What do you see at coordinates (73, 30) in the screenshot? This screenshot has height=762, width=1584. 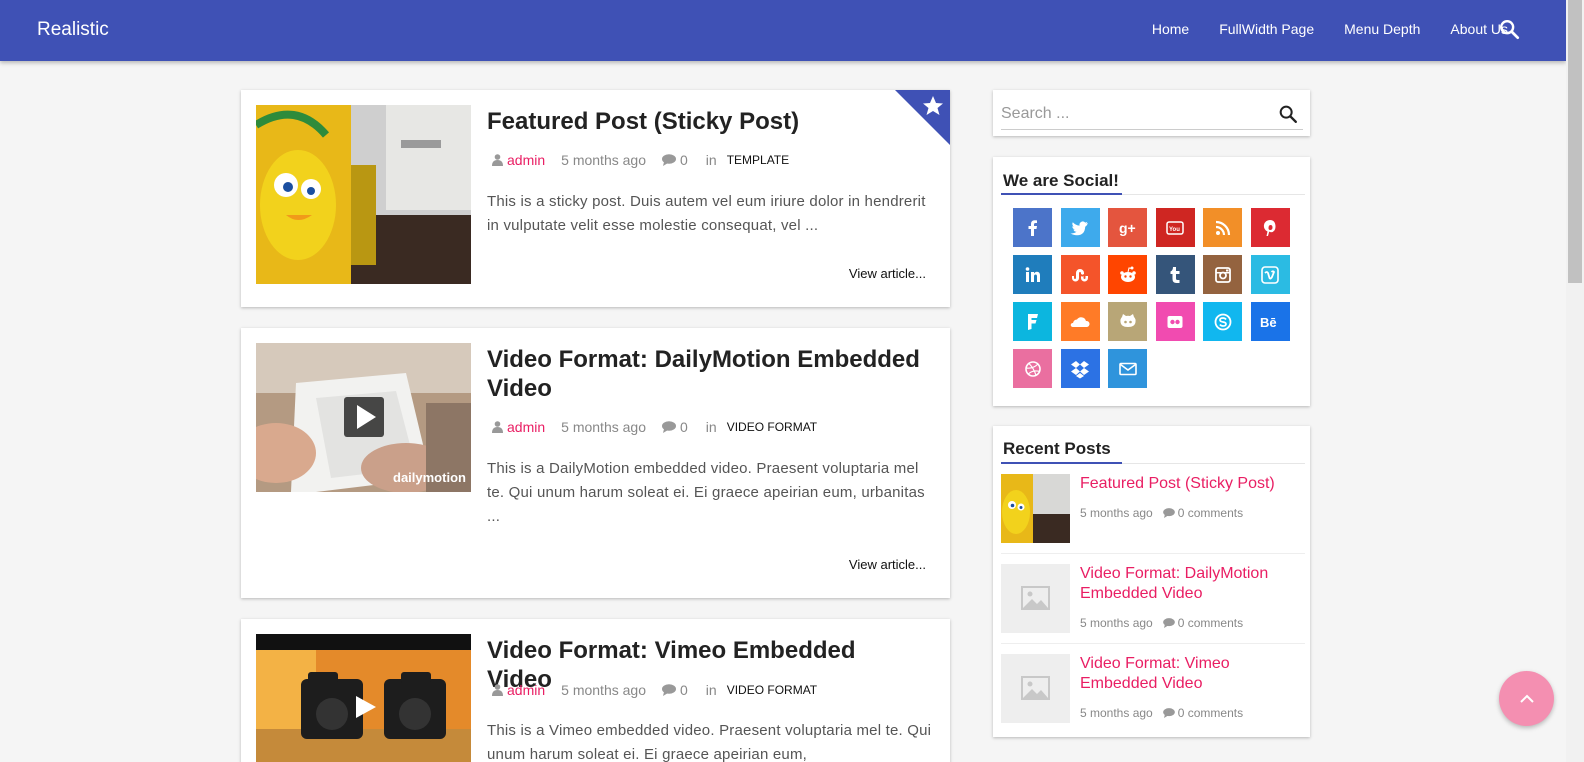 I see `site-title: Realistic` at bounding box center [73, 30].